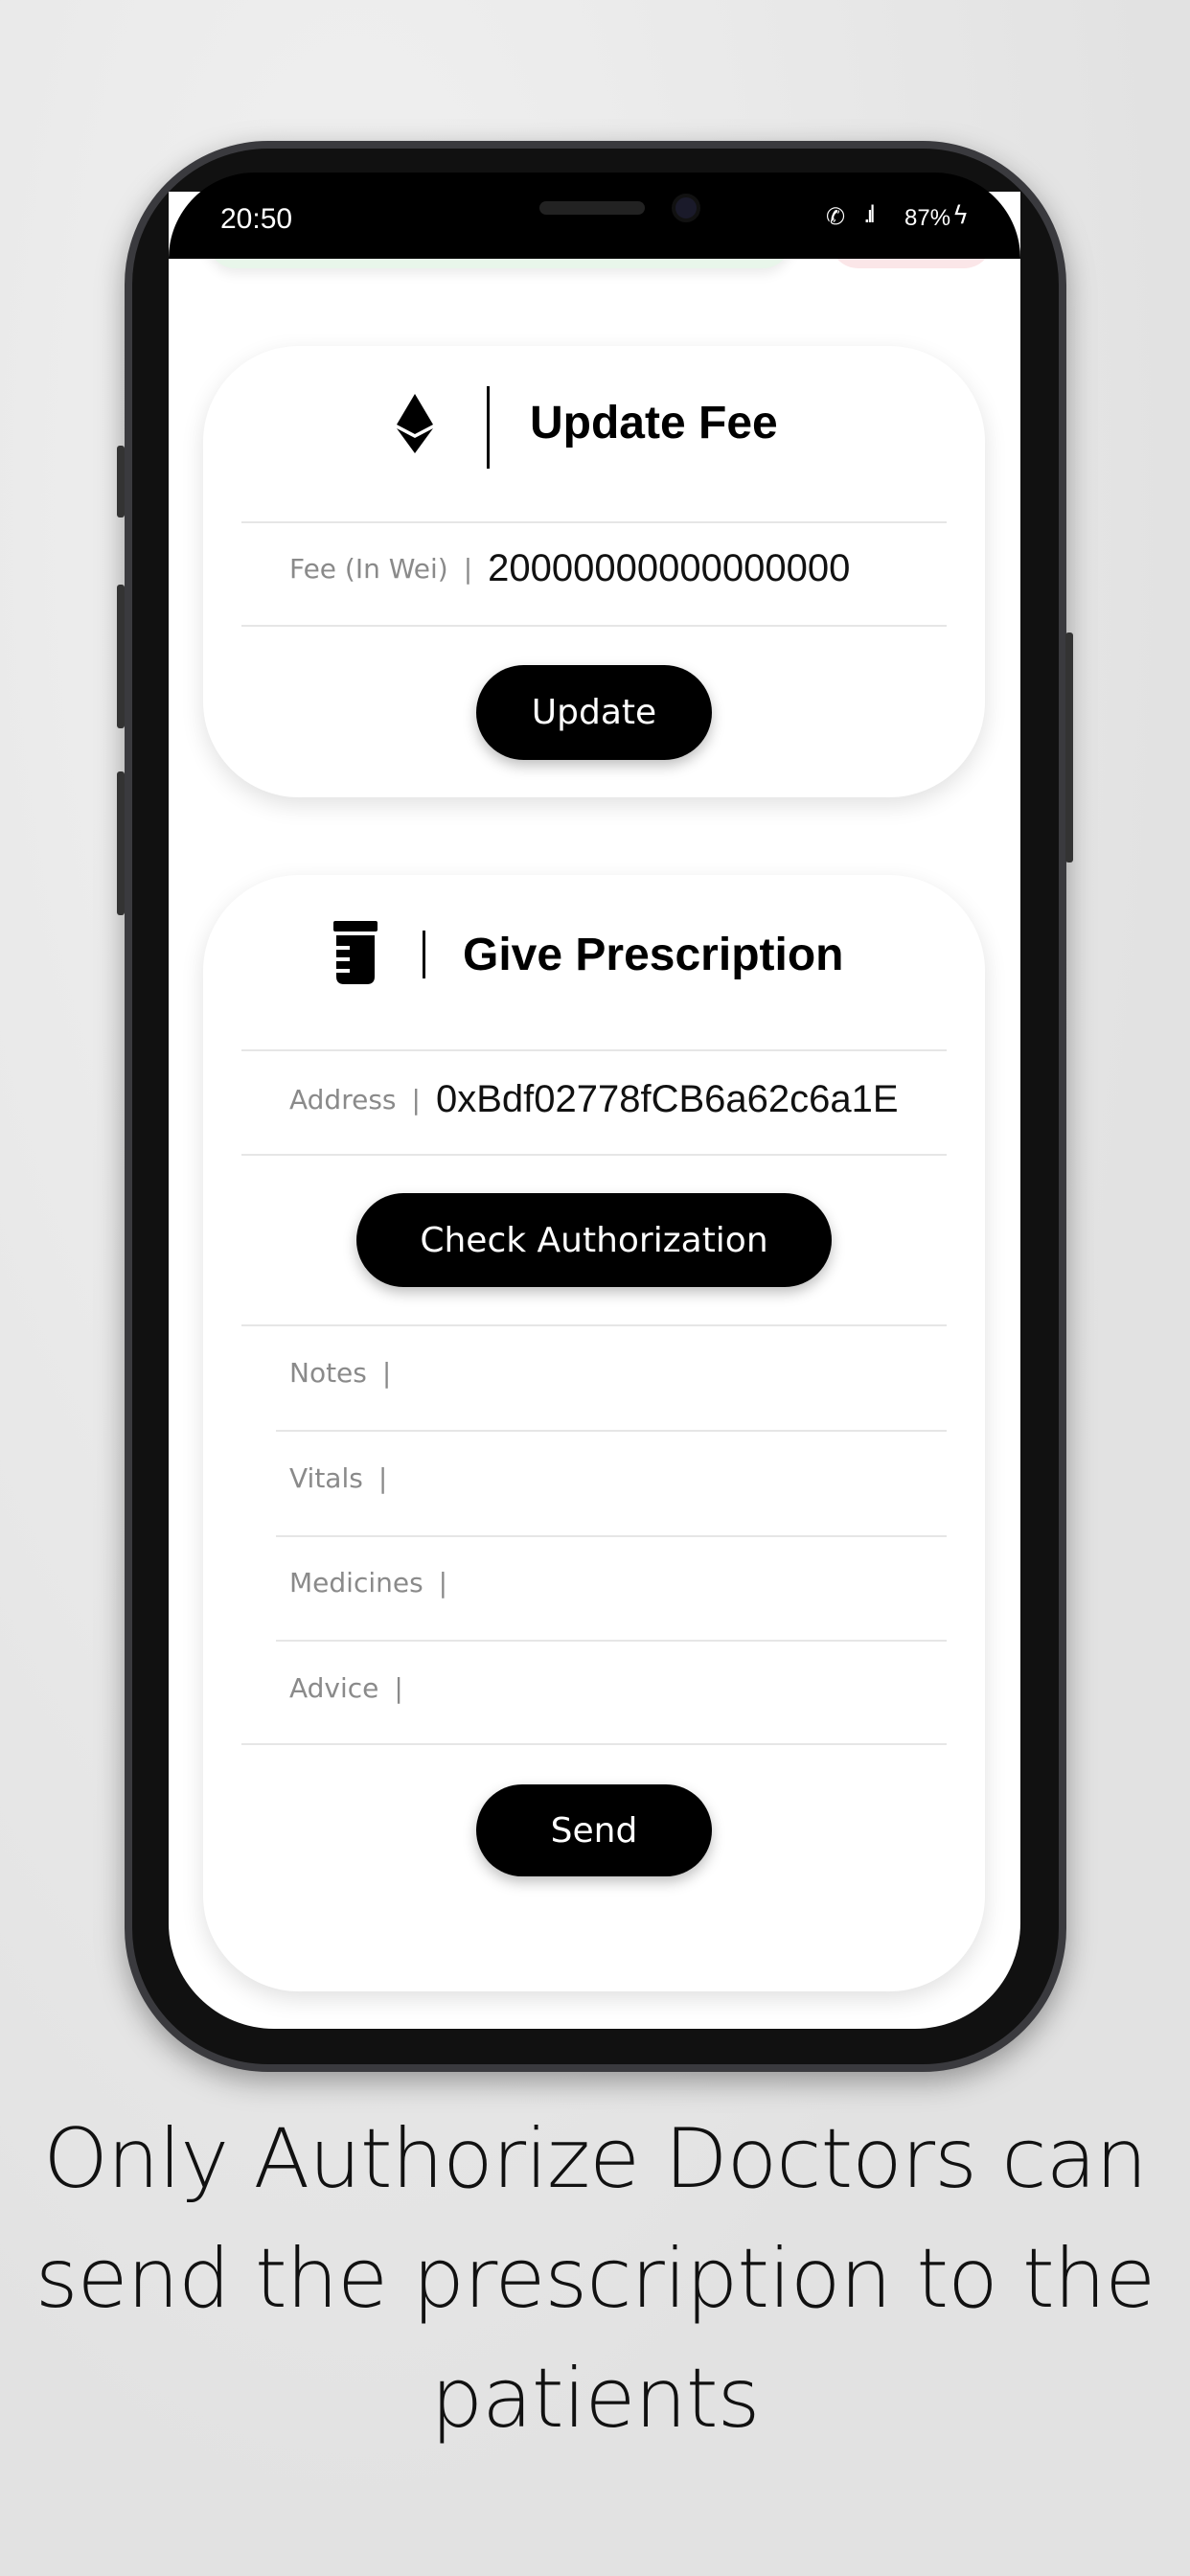 Image resolution: width=1190 pixels, height=2576 pixels. What do you see at coordinates (326, 1478) in the screenshot?
I see `vitals-label: Vitals` at bounding box center [326, 1478].